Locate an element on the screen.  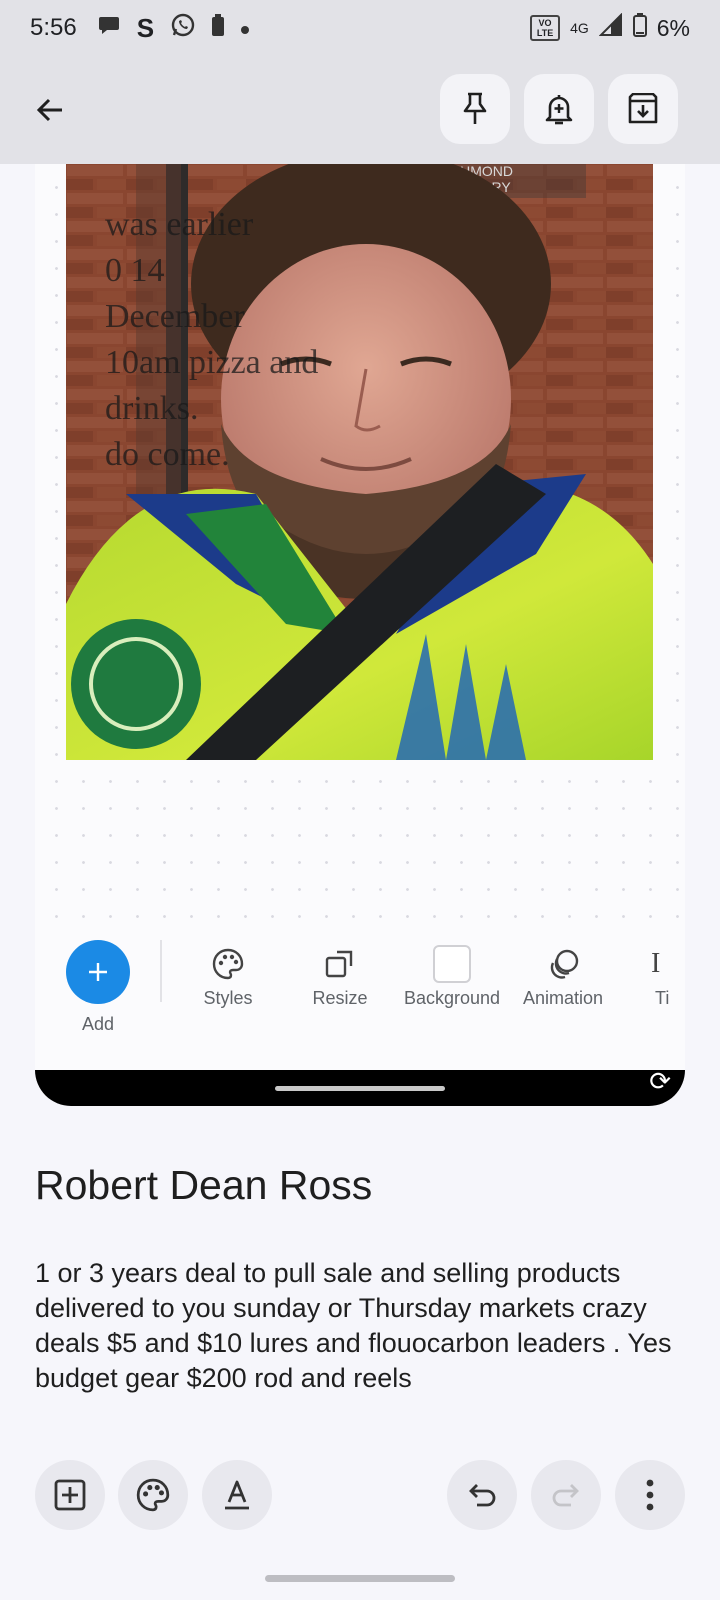
text-button: I is located at coordinates (668, 964).